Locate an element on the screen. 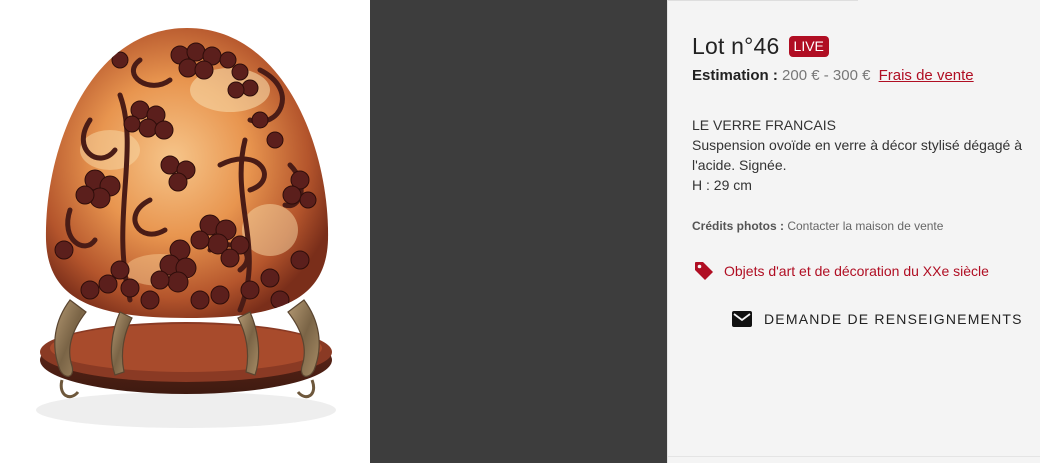 Image resolution: width=1040 pixels, height=463 pixels. credits-label: Crédits photos : is located at coordinates (738, 226).